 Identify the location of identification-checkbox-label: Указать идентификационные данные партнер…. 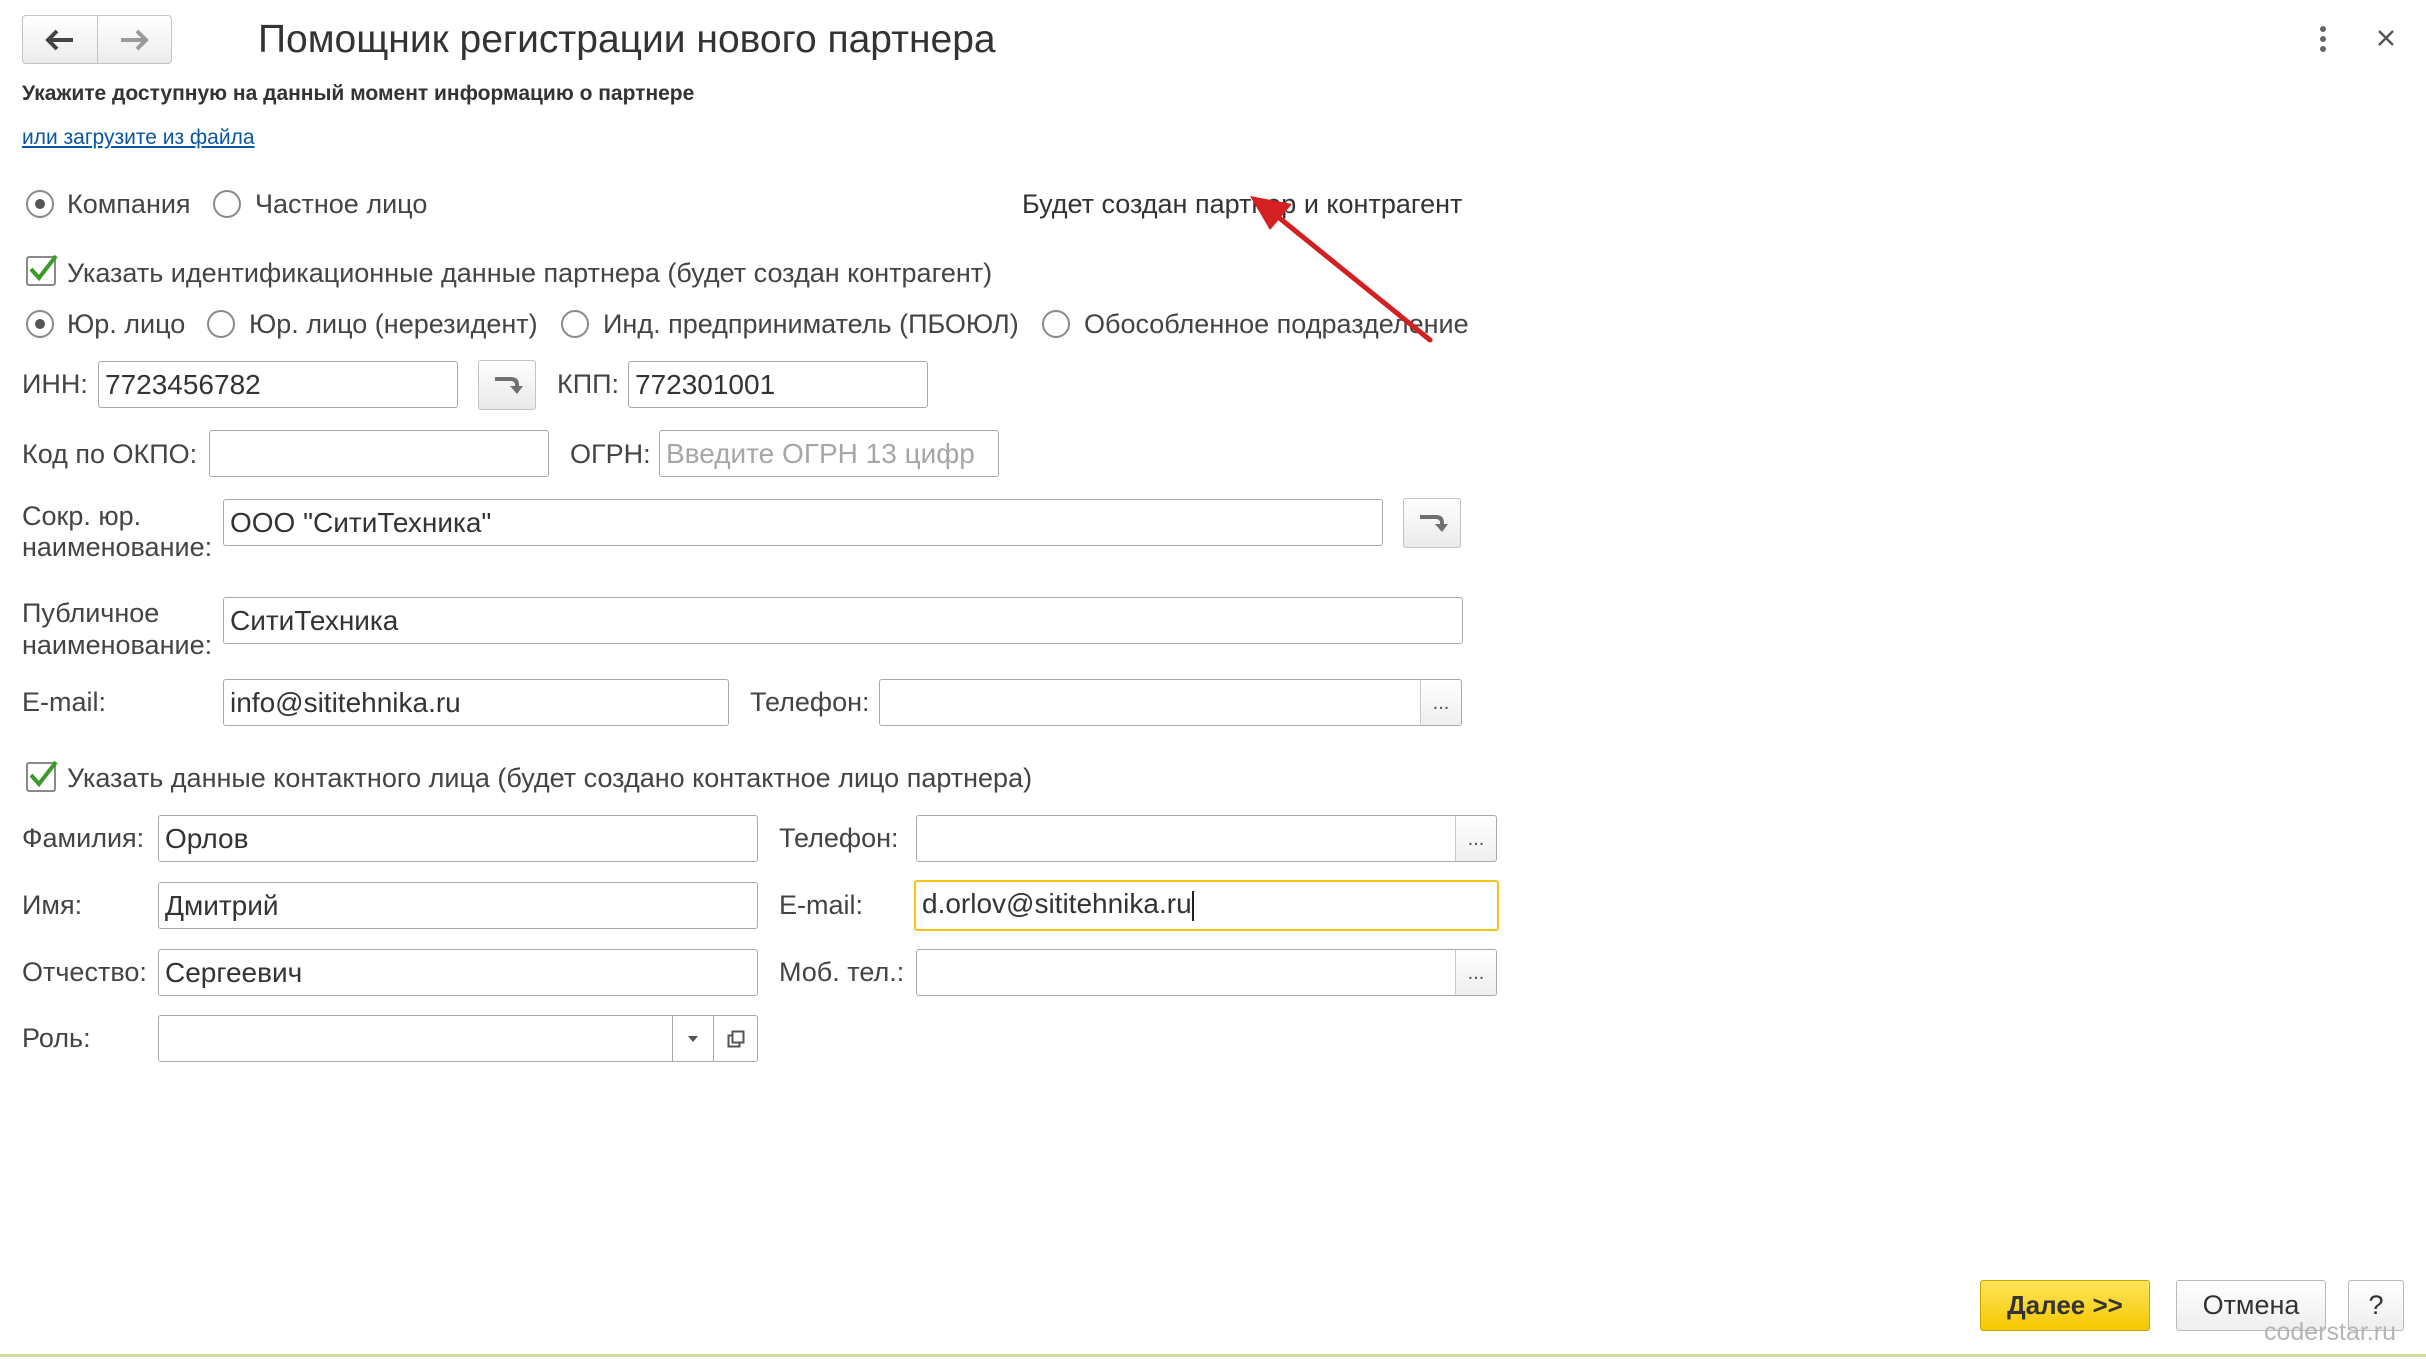
(530, 273).